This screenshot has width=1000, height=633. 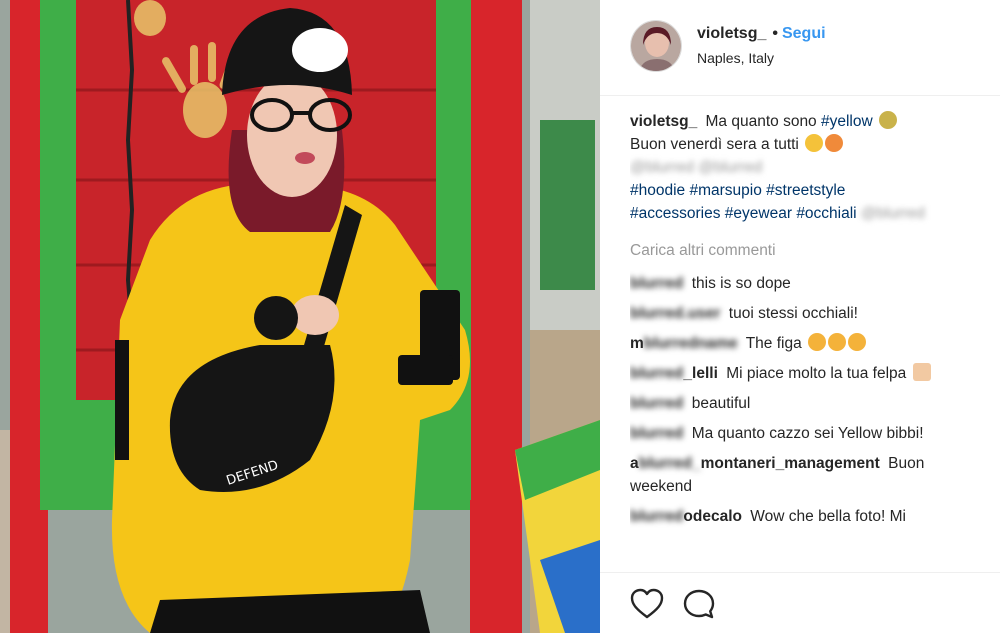 What do you see at coordinates (816, 373) in the screenshot?
I see `comment-text: Mi piace molto la tua felpa` at bounding box center [816, 373].